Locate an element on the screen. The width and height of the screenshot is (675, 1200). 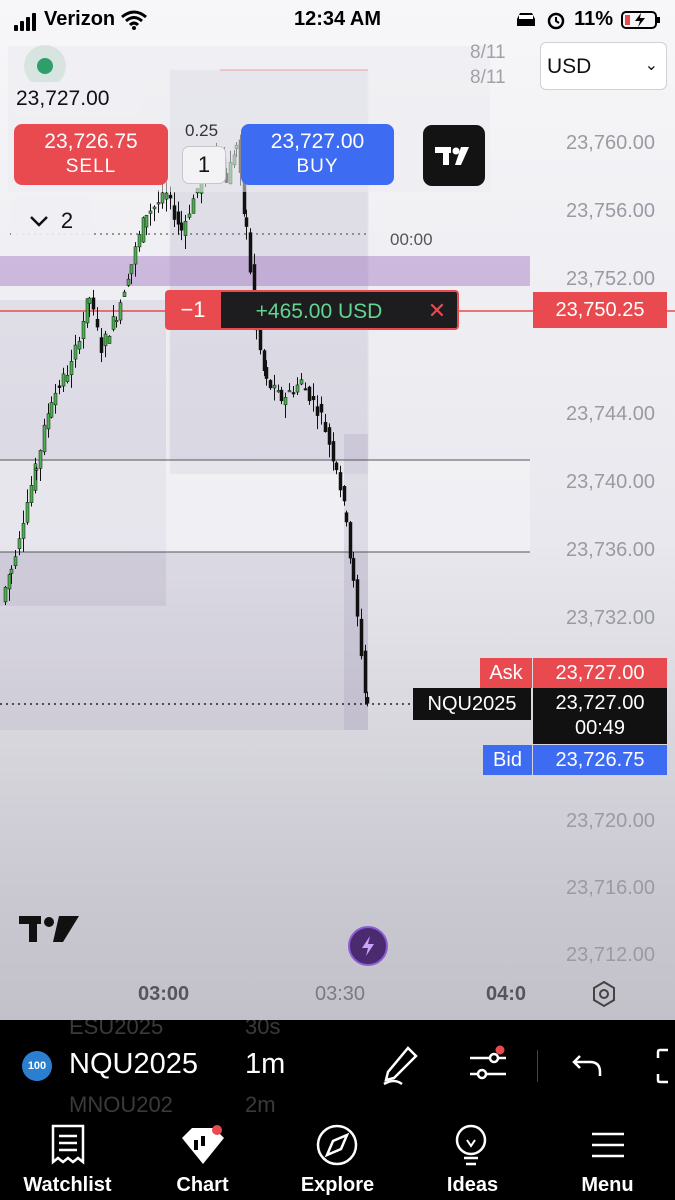
tab-menu: Menu is located at coordinates (607, 1156).